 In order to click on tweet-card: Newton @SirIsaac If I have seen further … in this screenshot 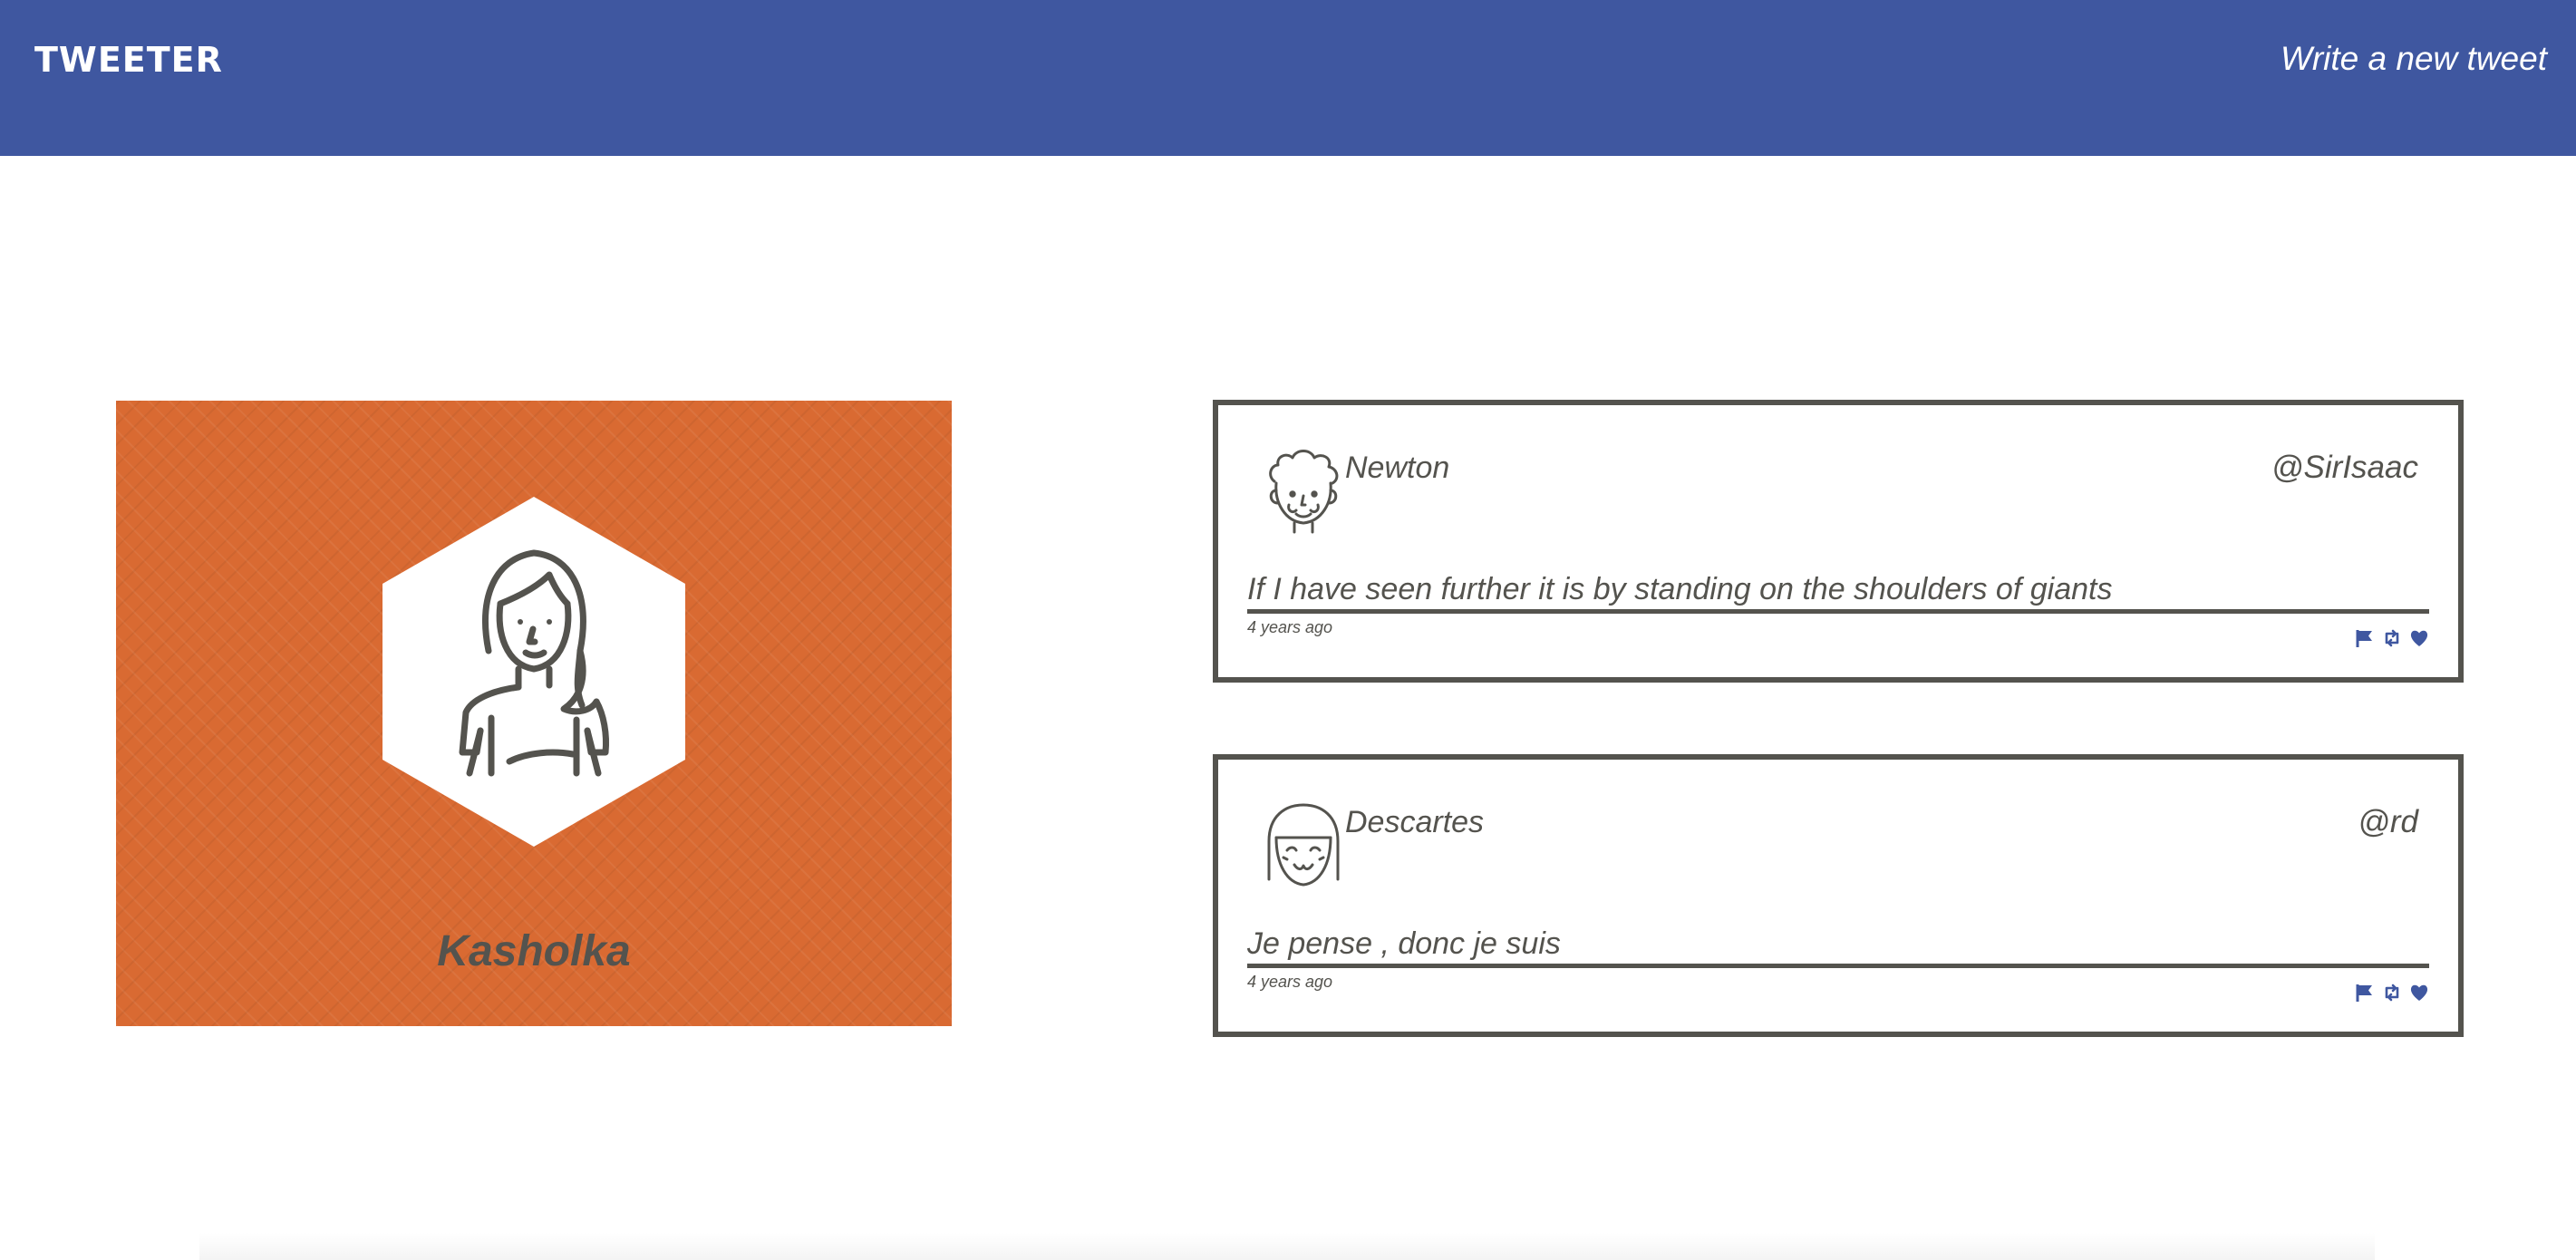, I will do `click(1838, 542)`.